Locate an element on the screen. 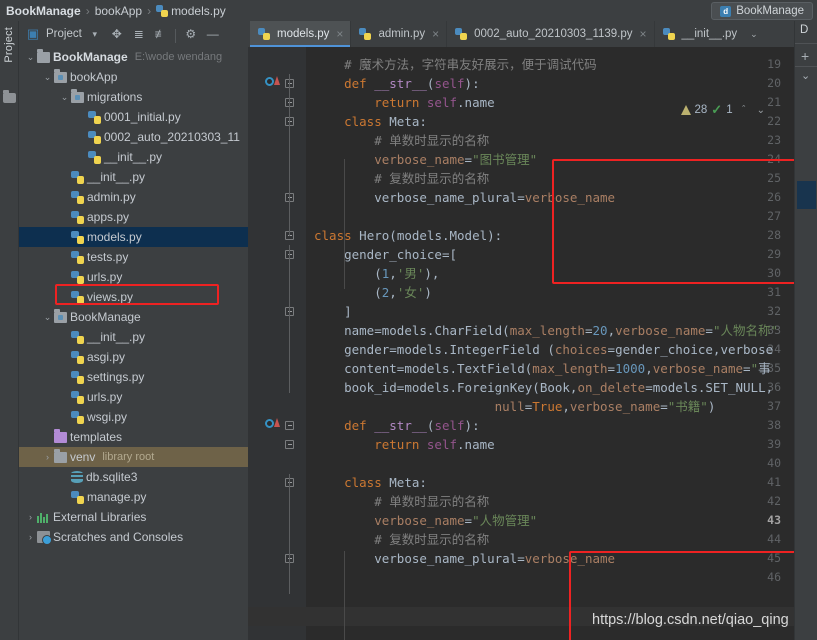  tab-admin-py: admin.py × is located at coordinates (399, 34).